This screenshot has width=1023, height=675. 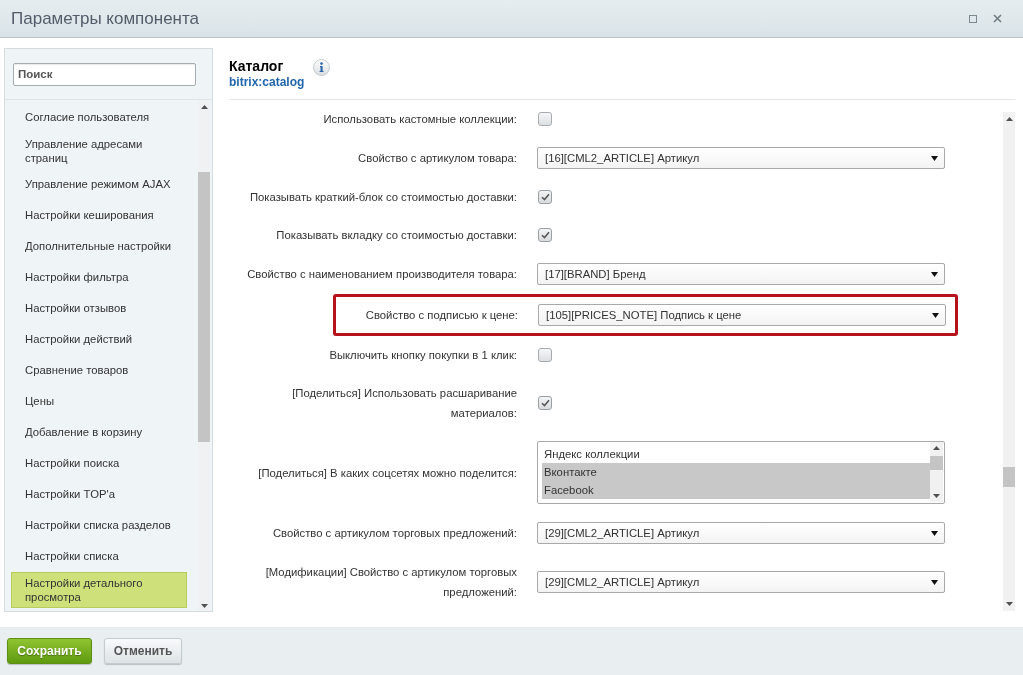 What do you see at coordinates (99, 308) in the screenshot?
I see `sidebar-item: Настройки отзывов` at bounding box center [99, 308].